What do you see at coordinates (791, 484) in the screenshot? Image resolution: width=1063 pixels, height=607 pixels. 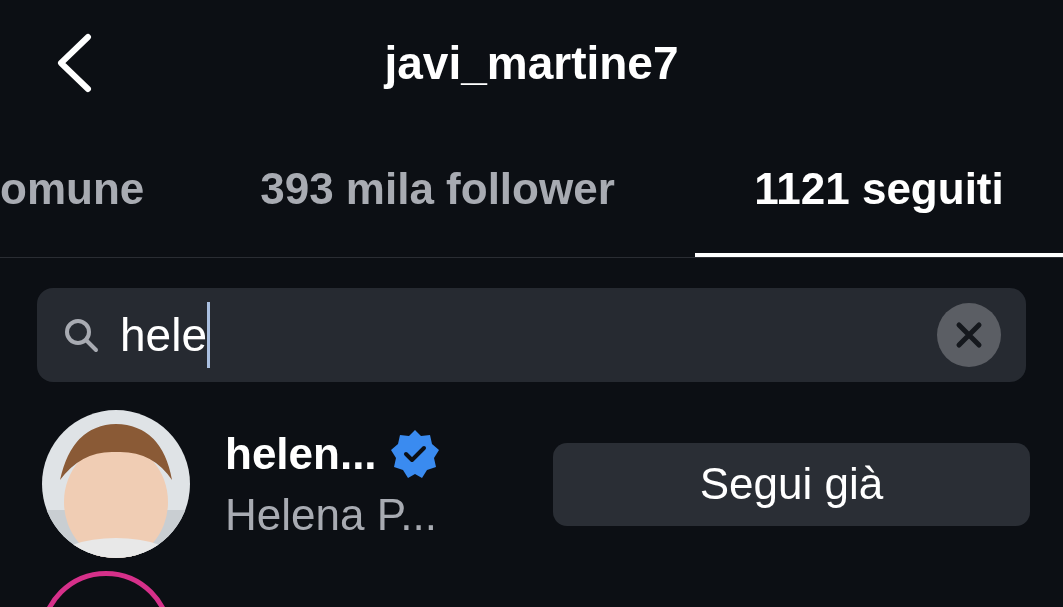 I see `following-button: Segui già` at bounding box center [791, 484].